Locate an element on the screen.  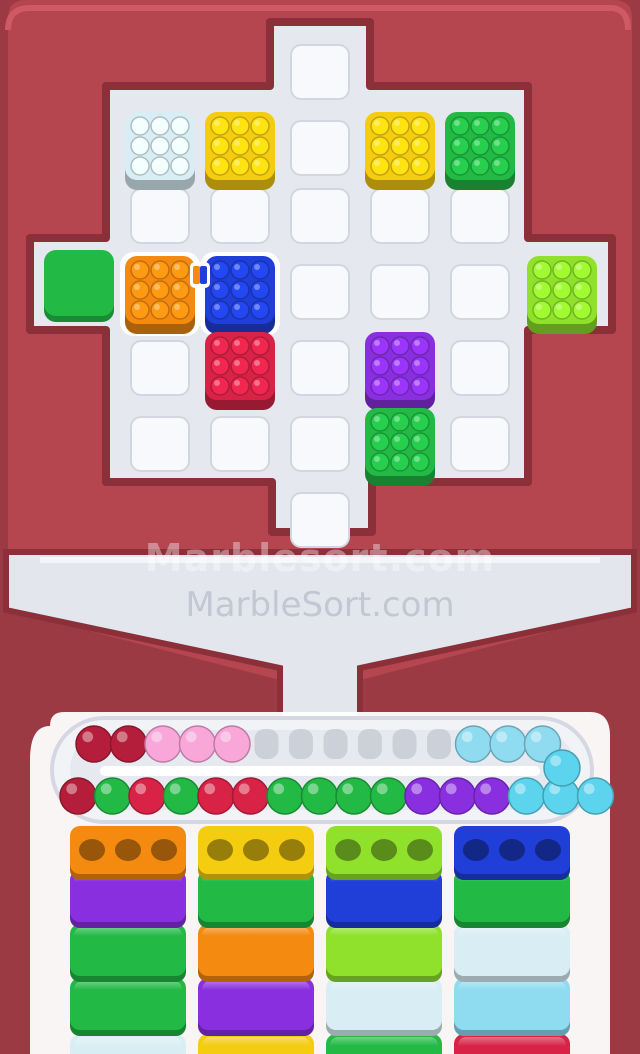
purple-marble-box is located at coordinates (400, 371).